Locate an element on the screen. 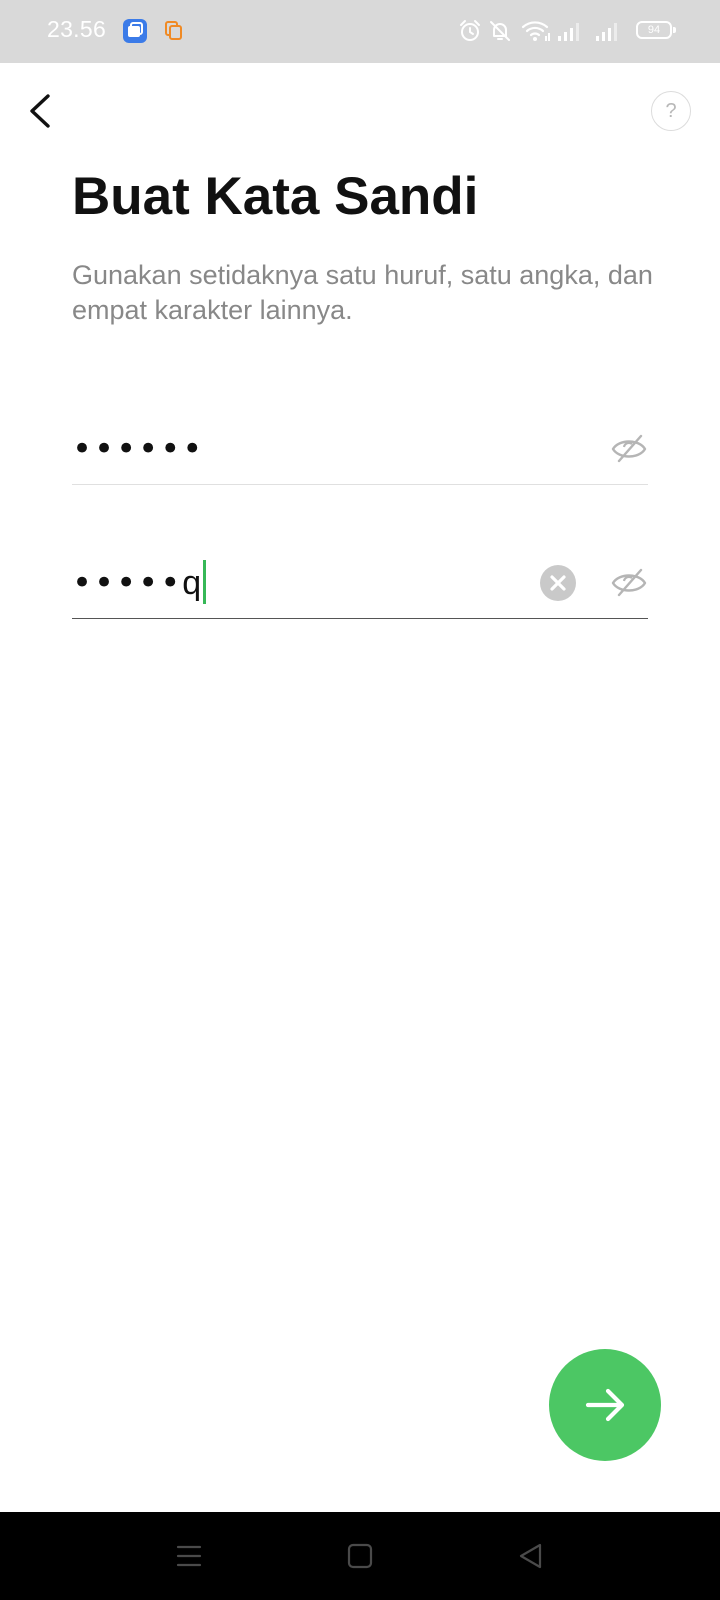 The image size is (720, 1600). status-time: 23.56 is located at coordinates (77, 29).